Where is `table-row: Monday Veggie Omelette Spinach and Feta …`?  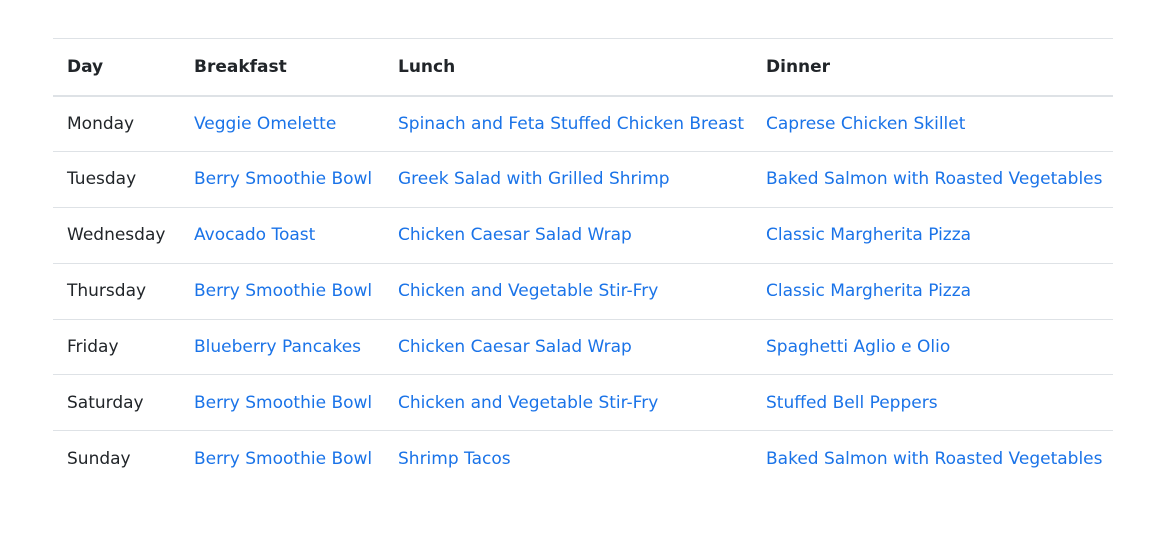 table-row: Monday Veggie Omelette Spinach and Feta … is located at coordinates (583, 124).